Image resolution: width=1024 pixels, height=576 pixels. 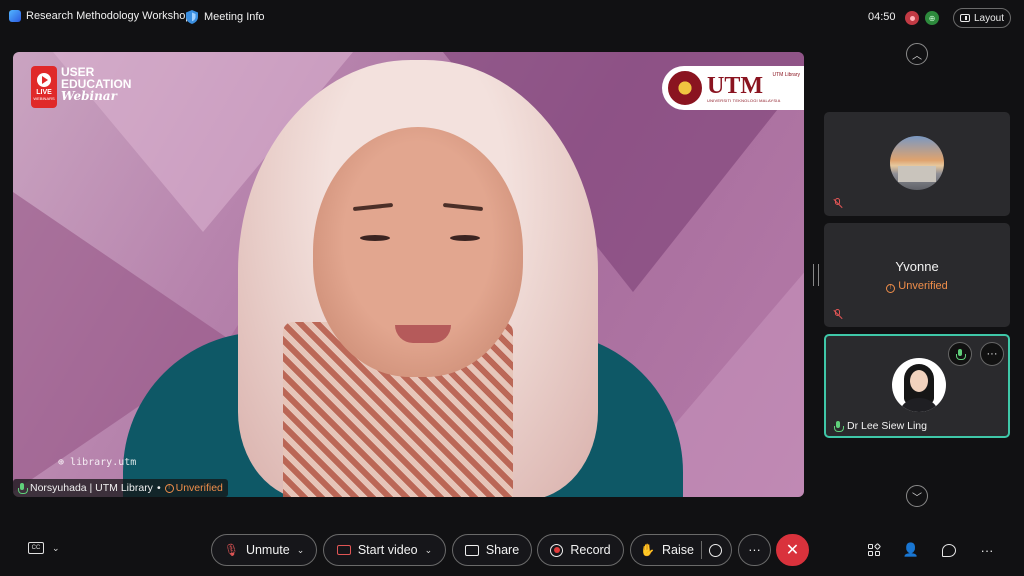 I want to click on participant-name: Dr Lee Siew Ling, so click(x=887, y=426).